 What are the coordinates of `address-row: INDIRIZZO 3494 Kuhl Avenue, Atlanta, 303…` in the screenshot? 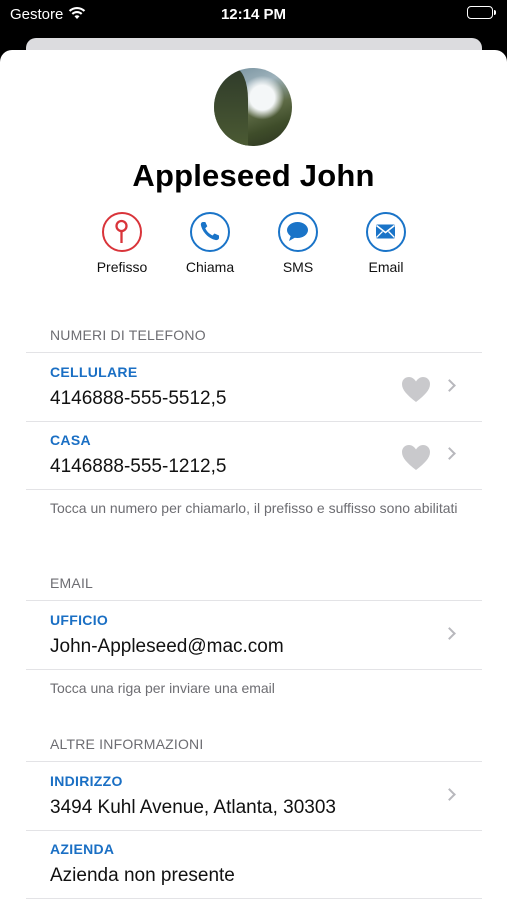 It's located at (254, 796).